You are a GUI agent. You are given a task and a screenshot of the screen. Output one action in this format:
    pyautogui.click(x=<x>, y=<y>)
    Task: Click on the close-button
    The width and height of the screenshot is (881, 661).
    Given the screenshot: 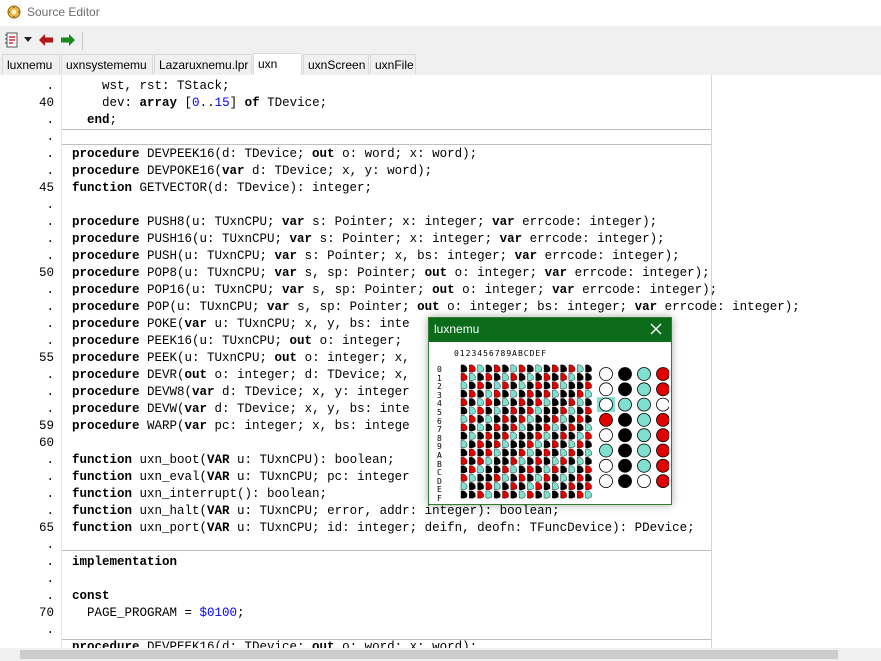 What is the action you would take?
    pyautogui.click(x=656, y=330)
    